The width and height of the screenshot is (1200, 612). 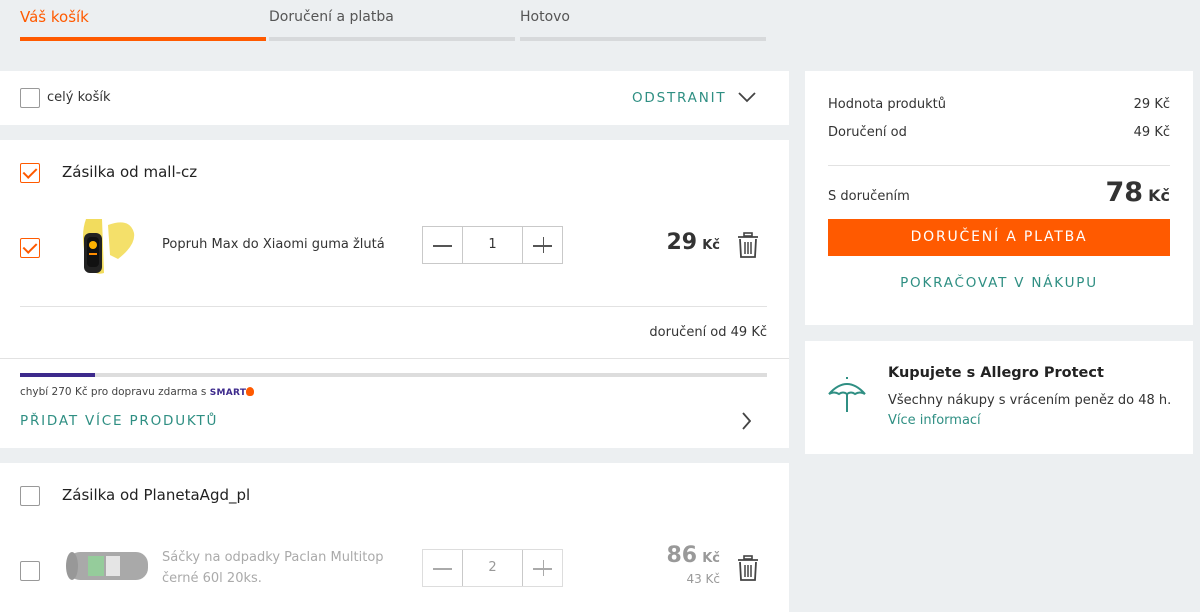 What do you see at coordinates (108, 566) in the screenshot?
I see `product-image-bags` at bounding box center [108, 566].